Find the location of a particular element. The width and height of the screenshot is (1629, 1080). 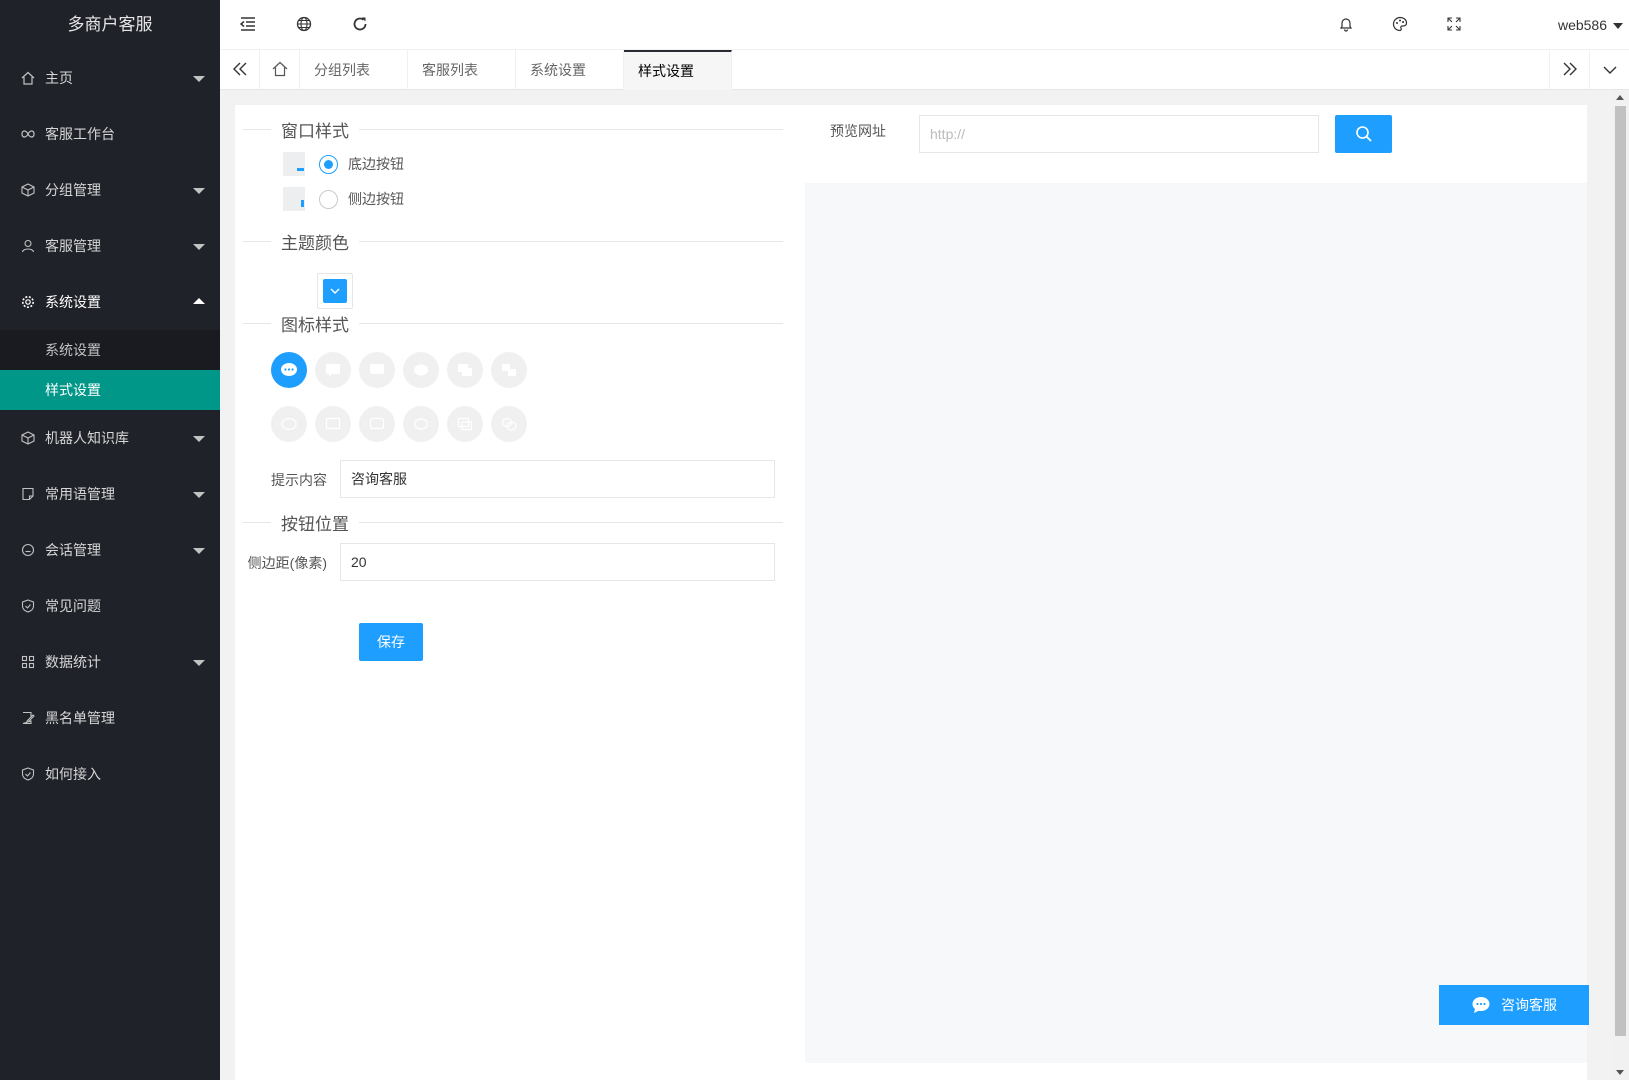

page-scrollbar is located at coordinates (1620, 585).